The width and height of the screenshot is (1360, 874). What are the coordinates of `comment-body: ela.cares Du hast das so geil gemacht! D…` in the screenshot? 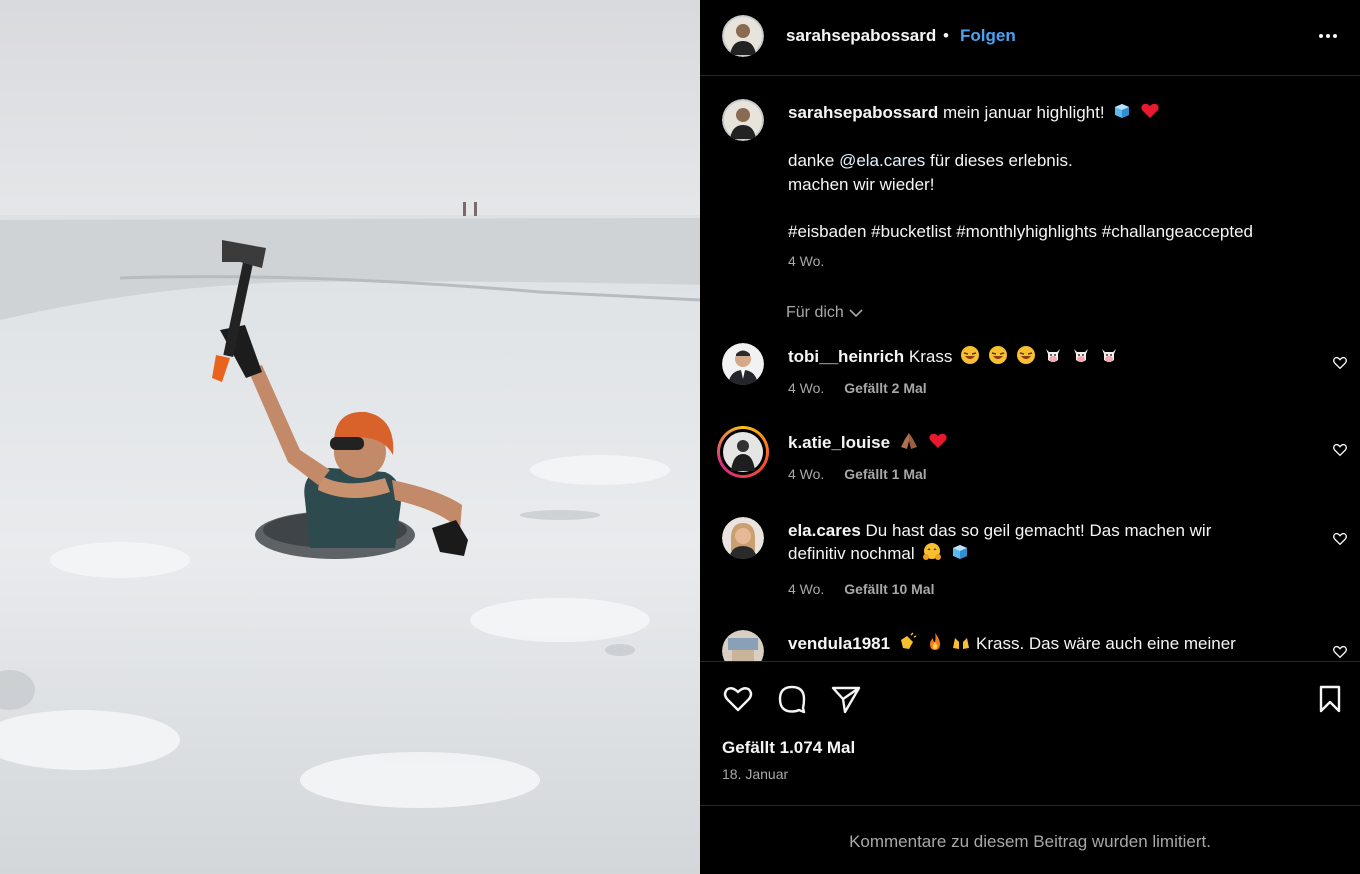 It's located at (1043, 542).